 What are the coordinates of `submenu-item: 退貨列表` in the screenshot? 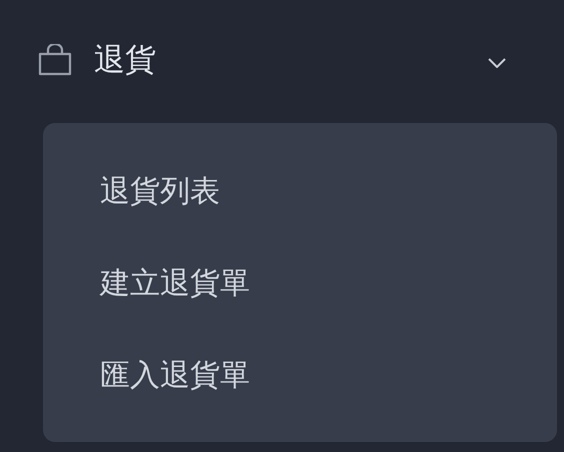 It's located at (131, 192).